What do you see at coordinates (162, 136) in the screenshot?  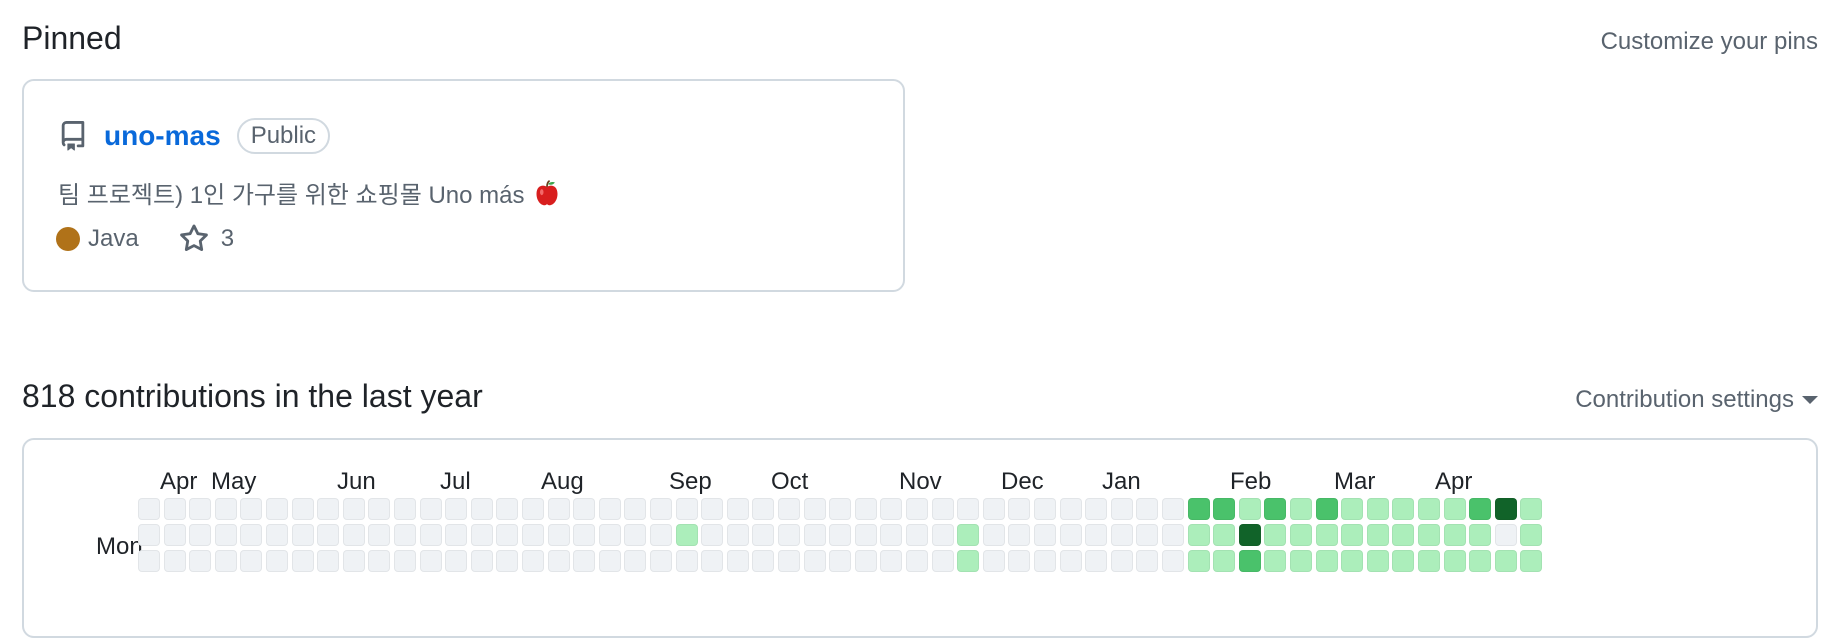 I see `repo-name-link: uno-mas` at bounding box center [162, 136].